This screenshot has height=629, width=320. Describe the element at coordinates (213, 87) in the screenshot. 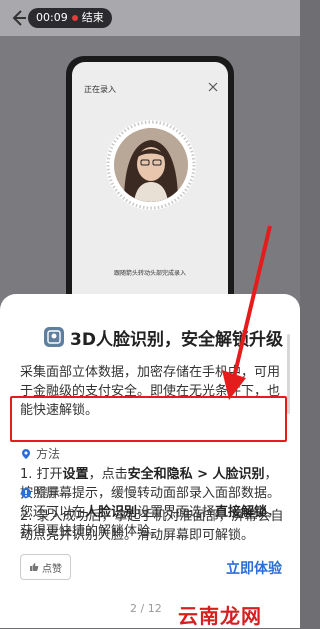

I see `close-icon` at that location.